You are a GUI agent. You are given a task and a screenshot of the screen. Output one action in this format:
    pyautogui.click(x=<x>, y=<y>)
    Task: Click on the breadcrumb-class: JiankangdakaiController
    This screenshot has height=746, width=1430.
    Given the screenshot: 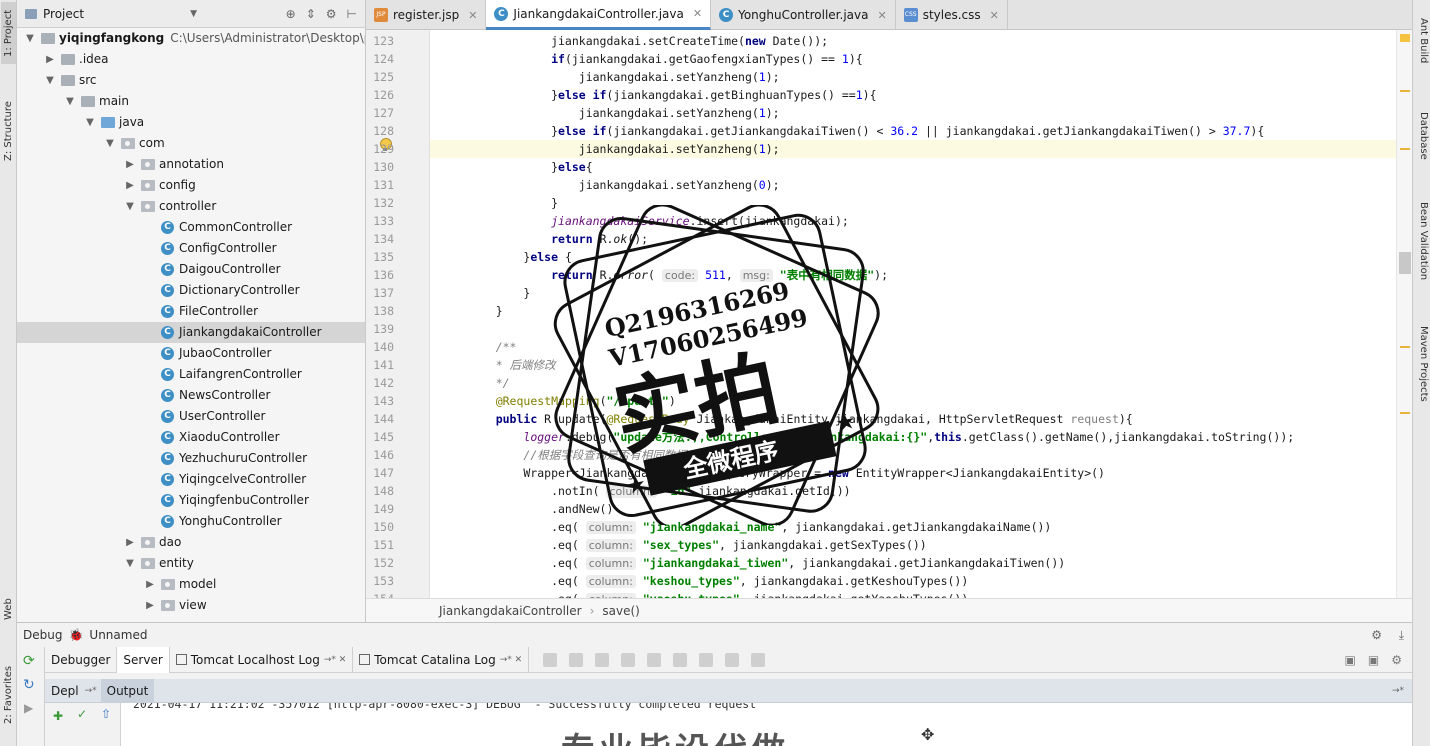 What is the action you would take?
    pyautogui.click(x=510, y=611)
    